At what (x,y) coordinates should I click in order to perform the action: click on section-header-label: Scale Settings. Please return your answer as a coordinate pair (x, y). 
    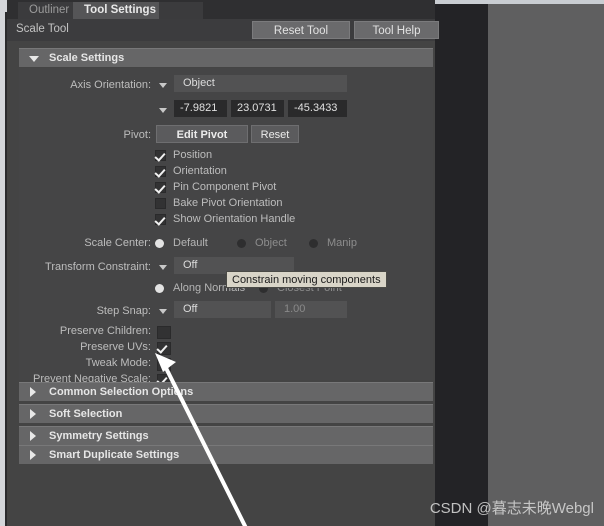
    Looking at the image, I should click on (87, 58).